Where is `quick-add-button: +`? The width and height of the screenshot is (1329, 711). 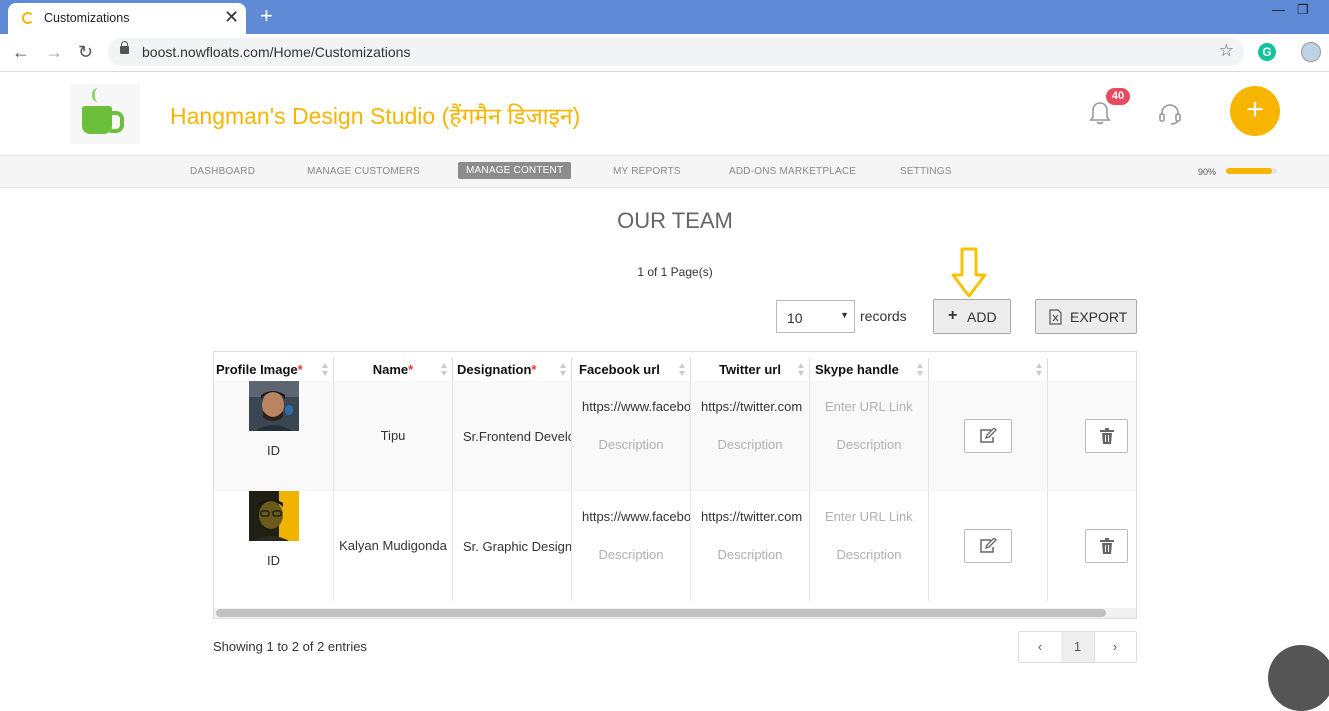
quick-add-button: + is located at coordinates (1255, 111).